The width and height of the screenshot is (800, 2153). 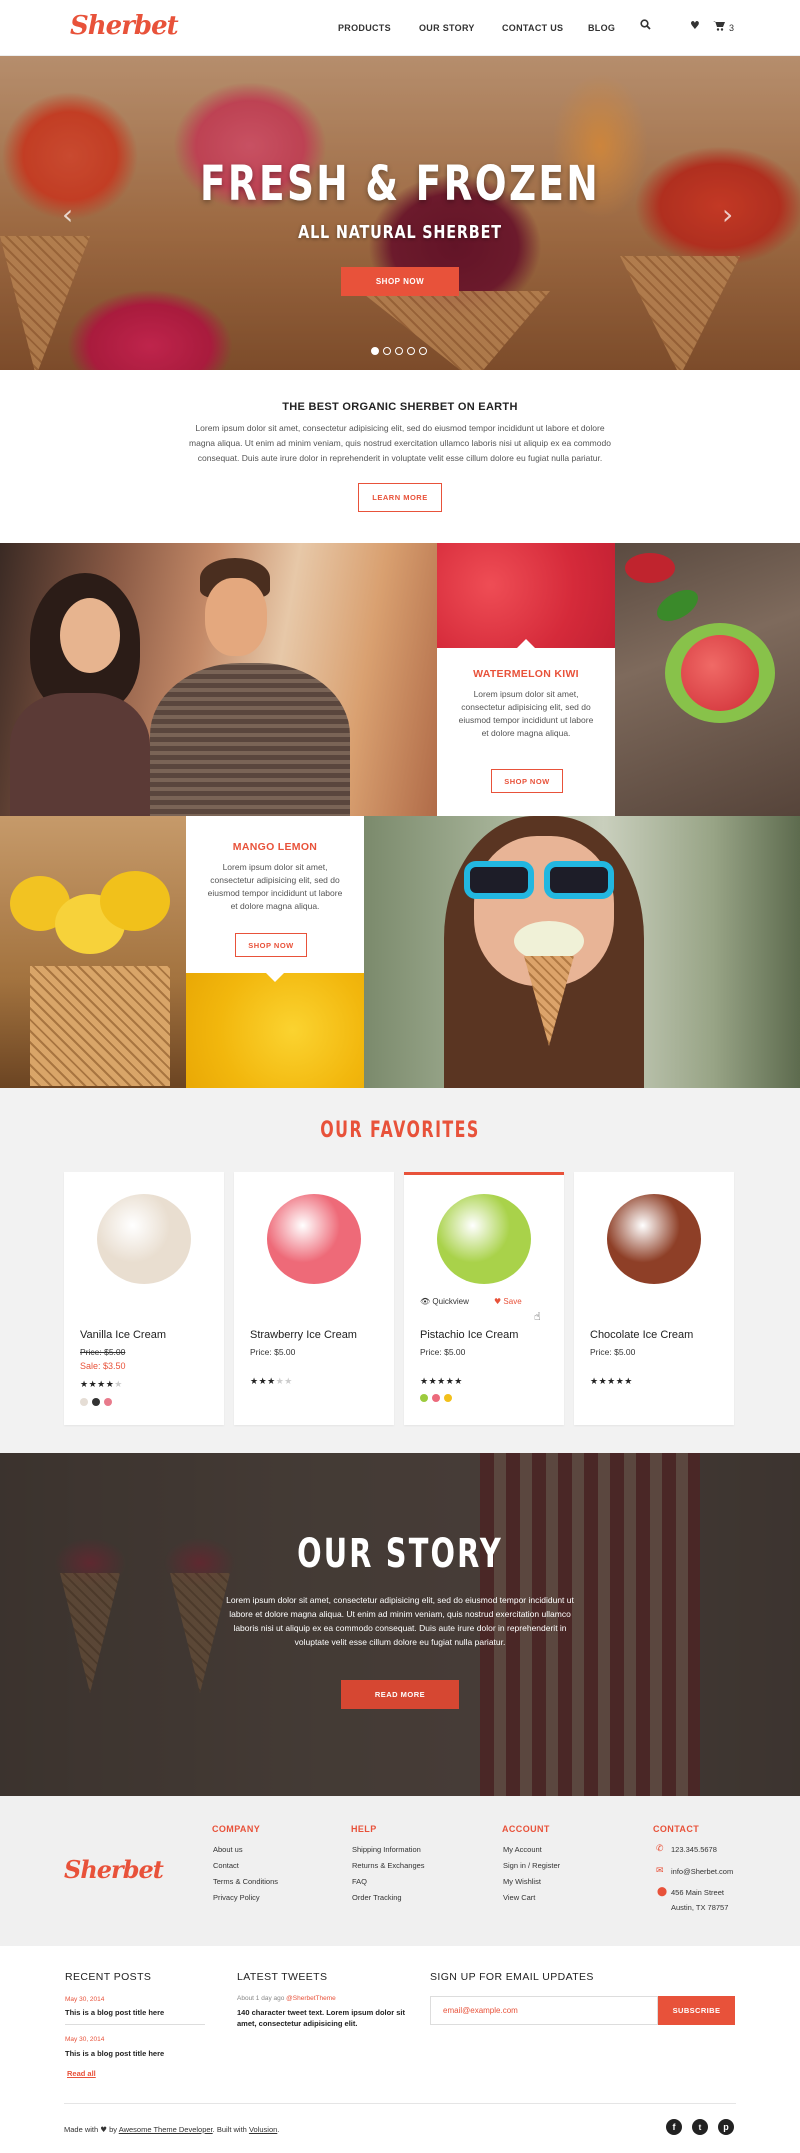 What do you see at coordinates (400, 281) in the screenshot?
I see `hero-shop-now-button: SHOP NOW` at bounding box center [400, 281].